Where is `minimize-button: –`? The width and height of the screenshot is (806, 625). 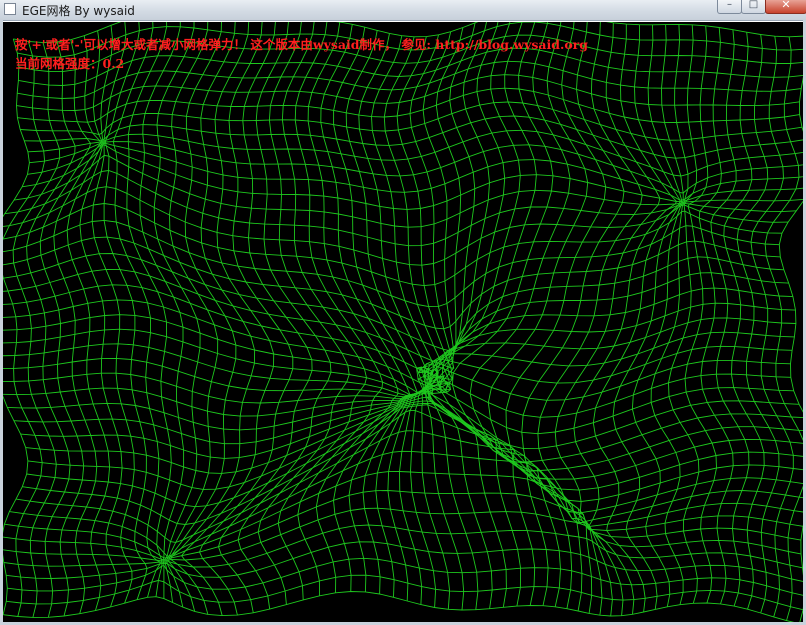
minimize-button: – is located at coordinates (729, 7).